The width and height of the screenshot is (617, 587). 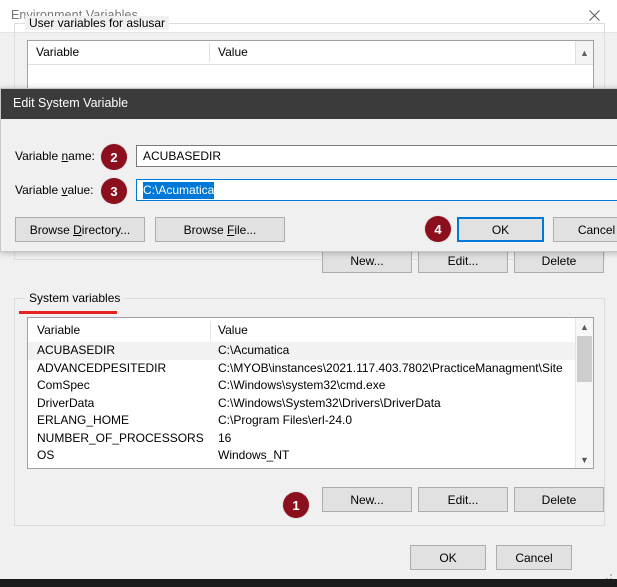 What do you see at coordinates (302, 439) in the screenshot?
I see `table-row: NUMBER_OF_PROCESSORS 16` at bounding box center [302, 439].